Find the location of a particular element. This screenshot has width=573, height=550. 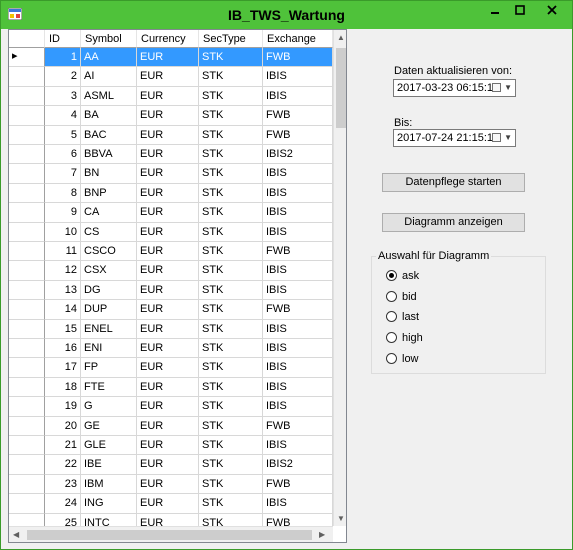

scroll-up-icon: ▲ is located at coordinates (341, 37).